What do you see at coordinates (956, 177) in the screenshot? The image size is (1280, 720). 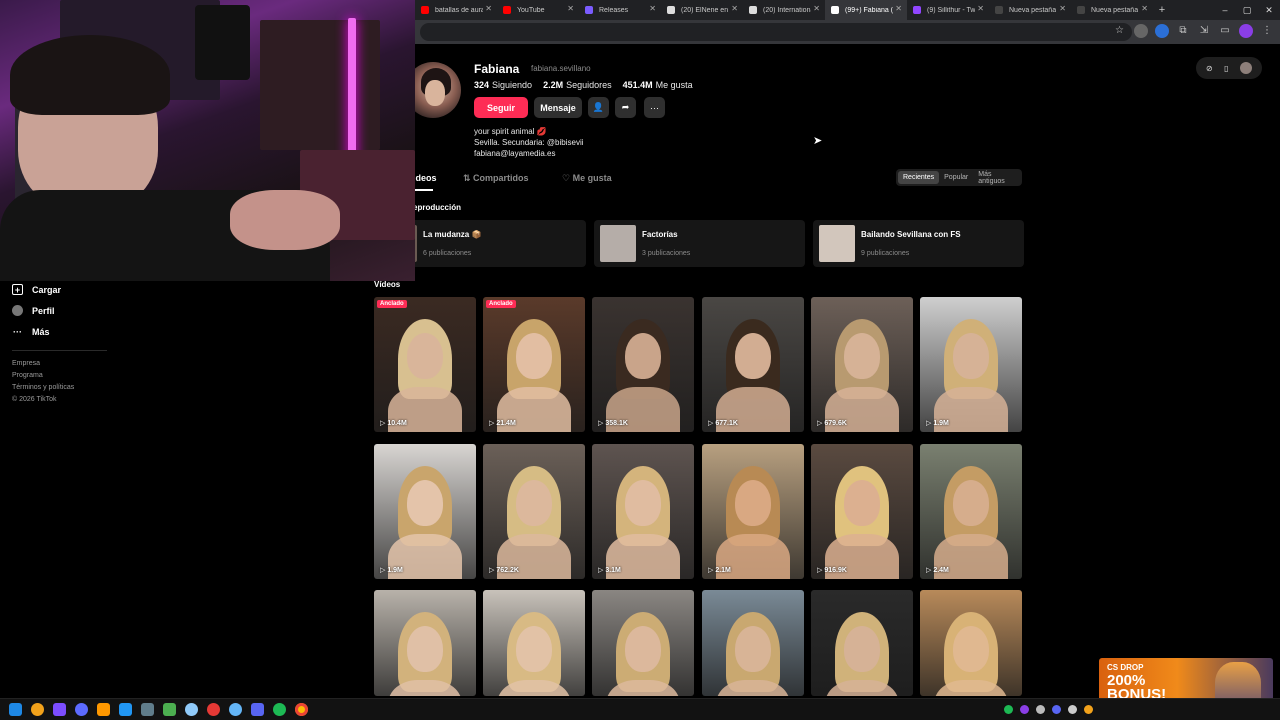 I see `sort-popular: Popular` at bounding box center [956, 177].